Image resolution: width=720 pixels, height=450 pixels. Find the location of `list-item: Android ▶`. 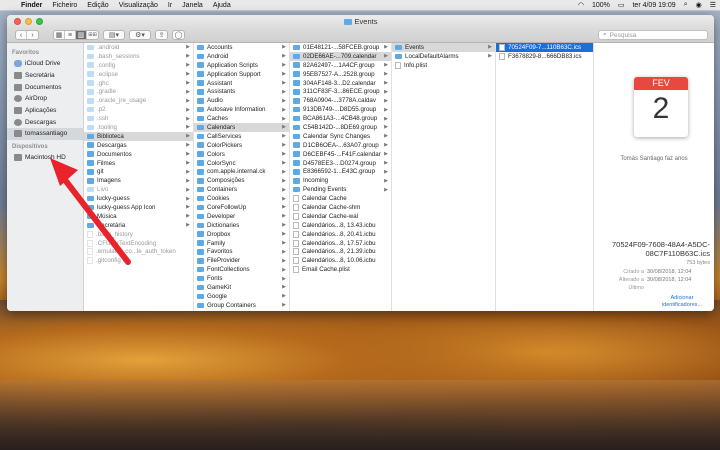

list-item: Android ▶ is located at coordinates (241, 56).